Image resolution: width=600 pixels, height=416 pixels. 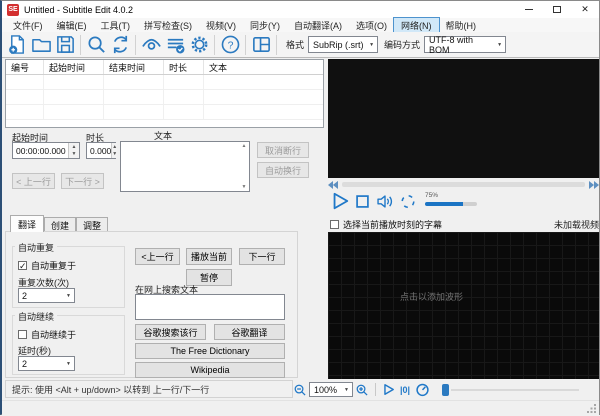 I want to click on column-duration: 时长, so click(x=184, y=67).